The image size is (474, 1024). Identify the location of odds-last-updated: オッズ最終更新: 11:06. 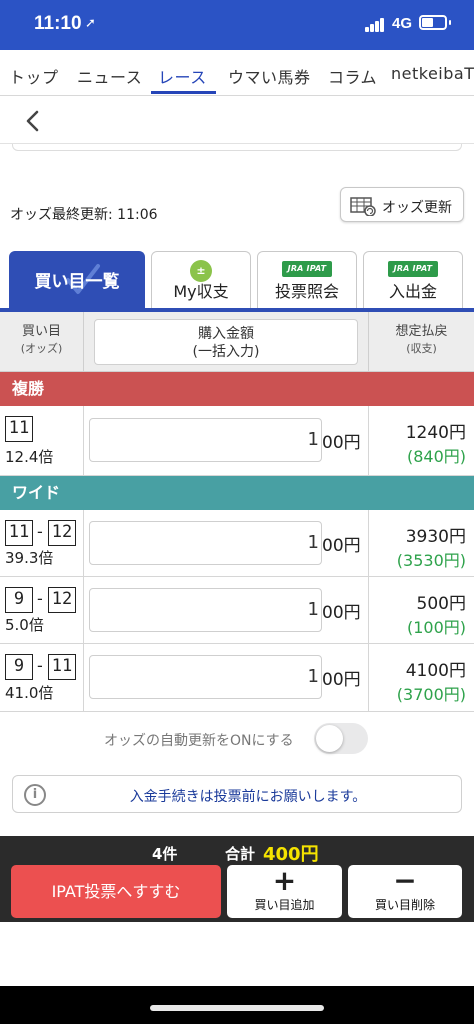
(84, 215).